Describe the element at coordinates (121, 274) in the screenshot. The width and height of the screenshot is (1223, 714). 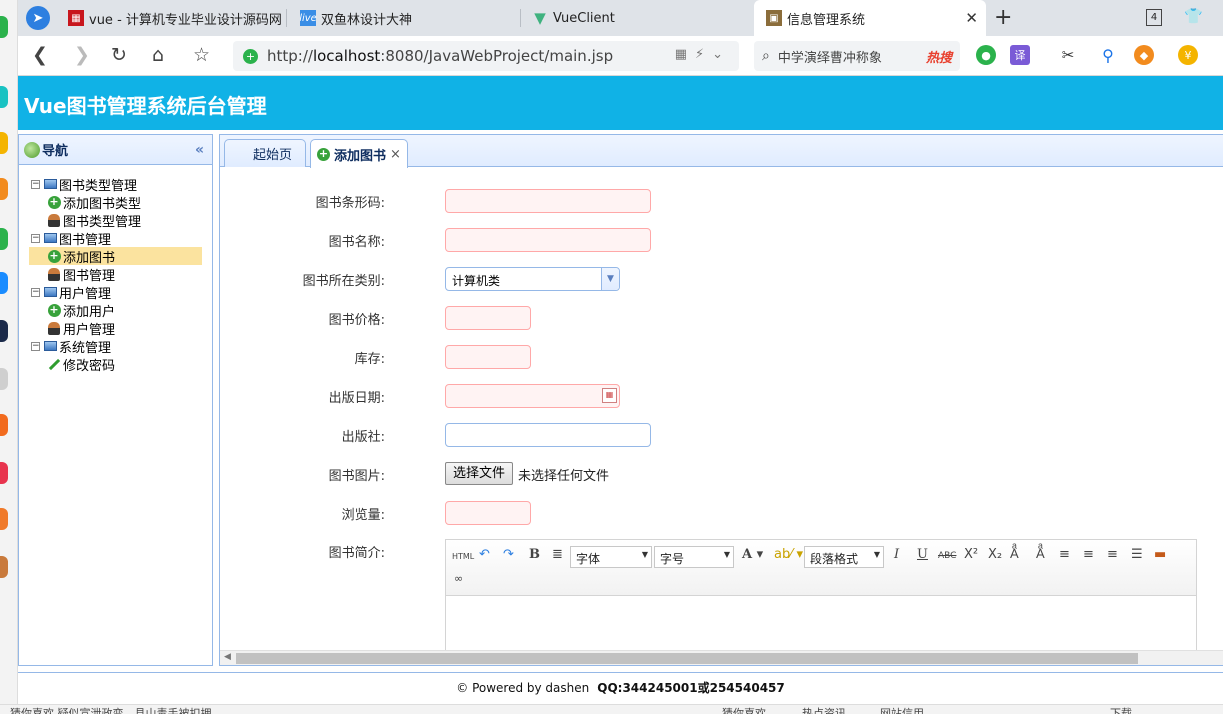
I see `tree-item-book-manage: 图书管理` at that location.